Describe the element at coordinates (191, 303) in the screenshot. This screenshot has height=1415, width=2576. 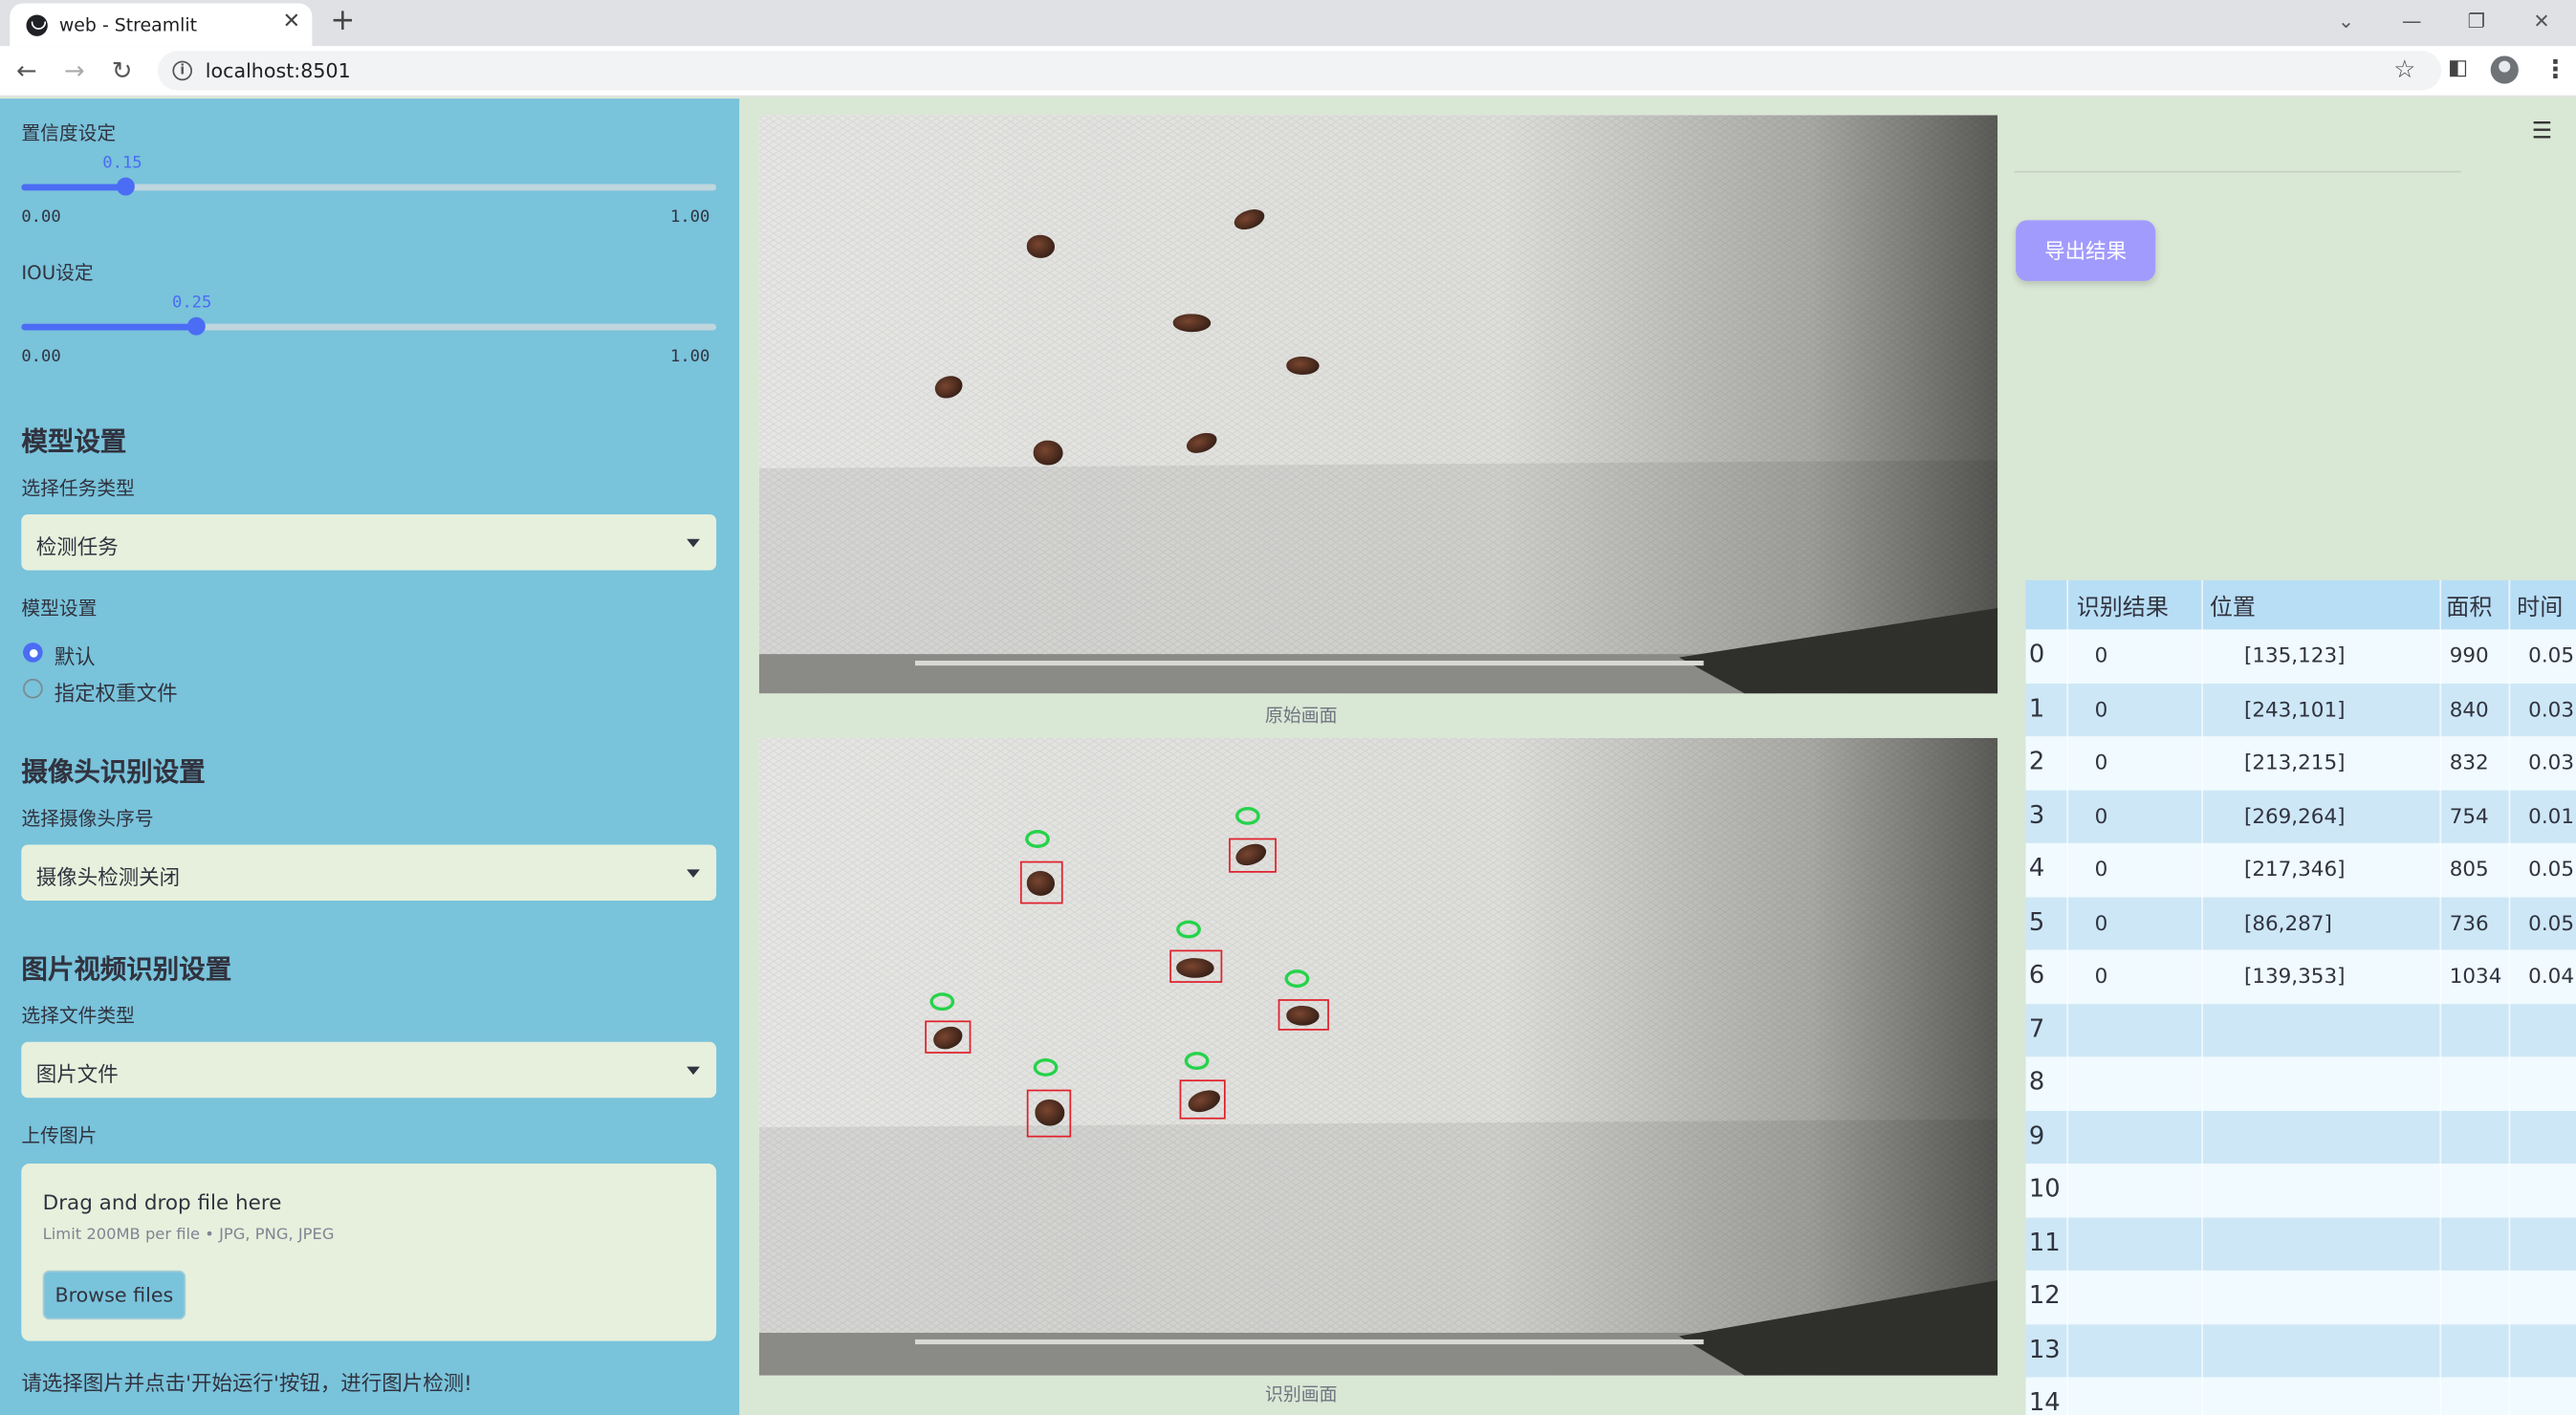
I see `iou-value: 0.25` at that location.